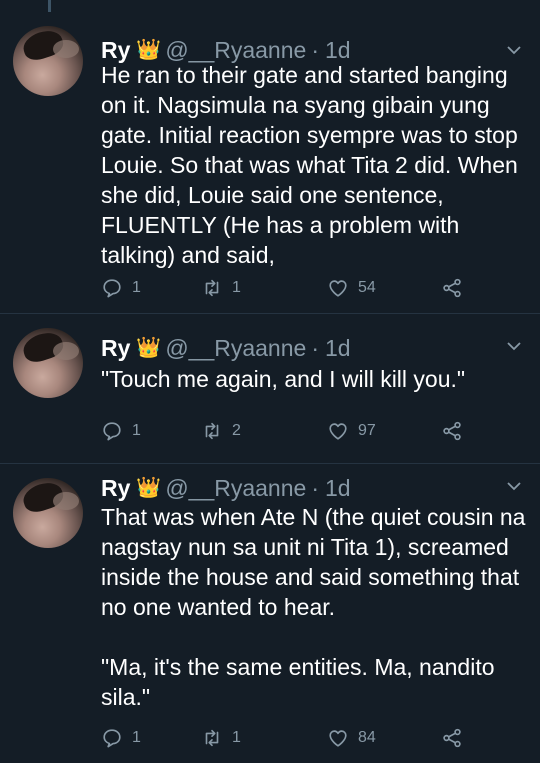  I want to click on tweet-actions: 1 2 97, so click(291, 431).